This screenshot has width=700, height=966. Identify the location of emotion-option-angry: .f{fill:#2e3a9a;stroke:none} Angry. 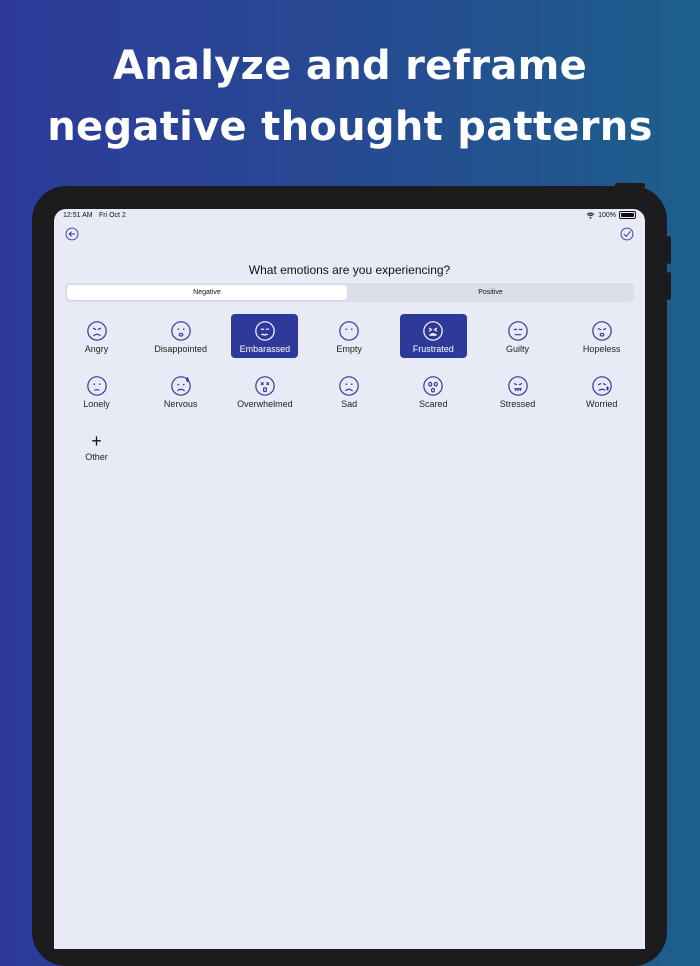
(96, 336).